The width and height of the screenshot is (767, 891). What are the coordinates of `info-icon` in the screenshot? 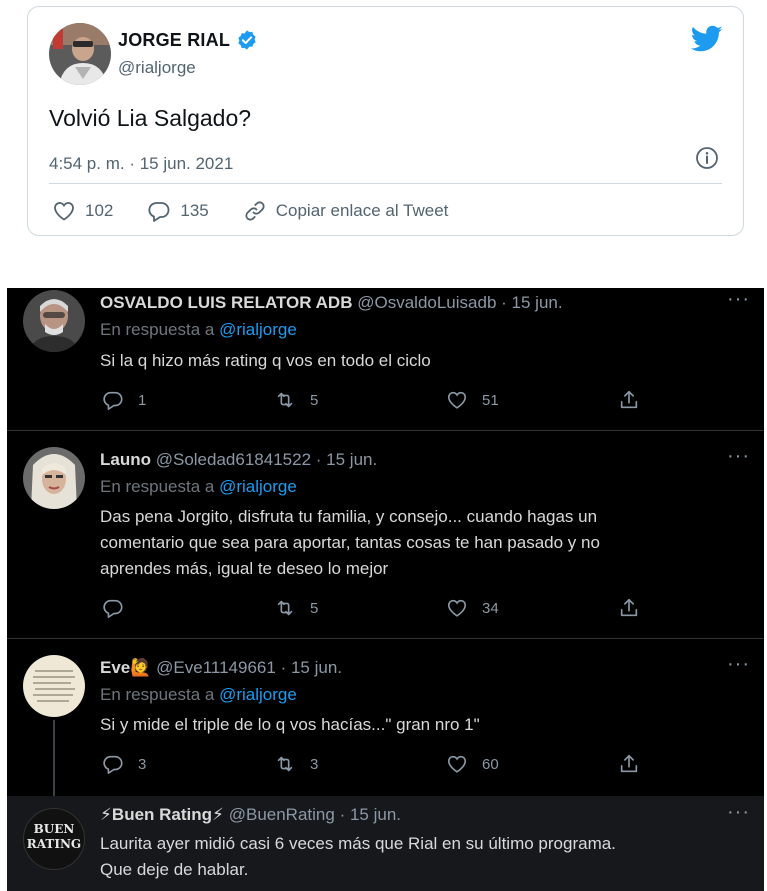 It's located at (707, 158).